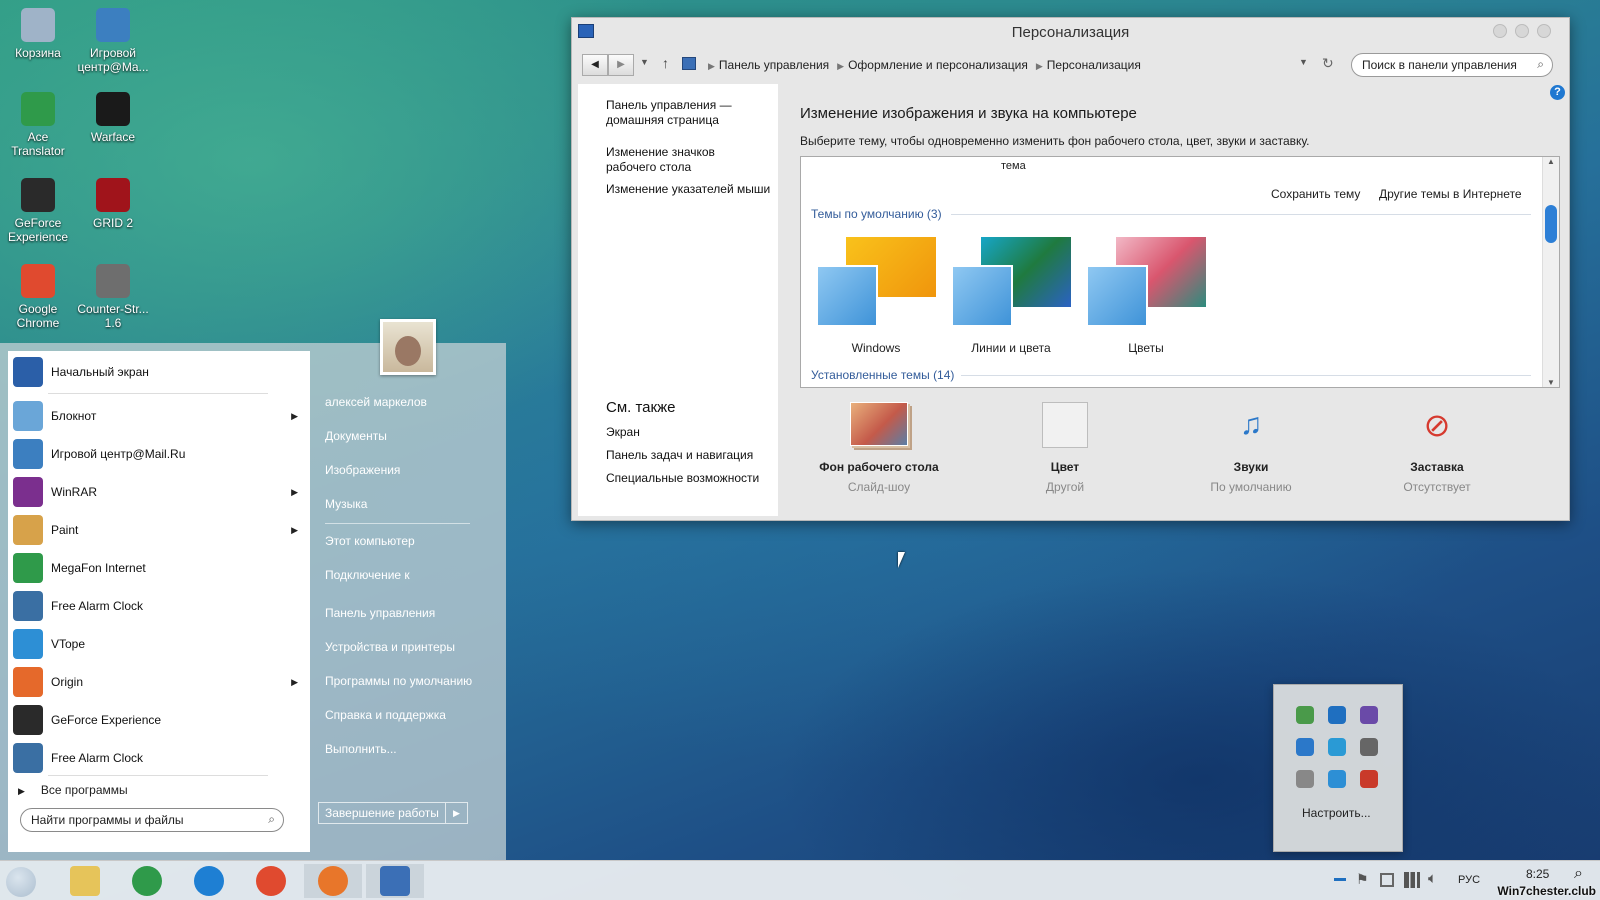 Image resolution: width=1600 pixels, height=900 pixels. Describe the element at coordinates (390, 647) in the screenshot. I see `start-link: Устройства и принтеры` at that location.